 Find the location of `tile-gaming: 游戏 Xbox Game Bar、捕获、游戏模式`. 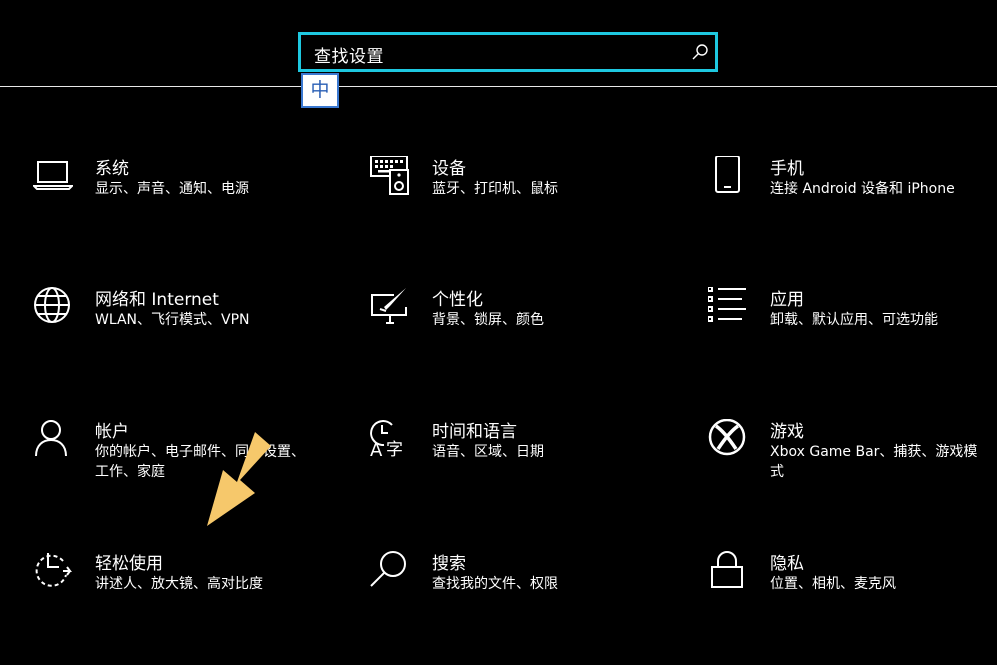

tile-gaming: 游戏 Xbox Game Bar、捕获、游戏模式 is located at coordinates (852, 454).